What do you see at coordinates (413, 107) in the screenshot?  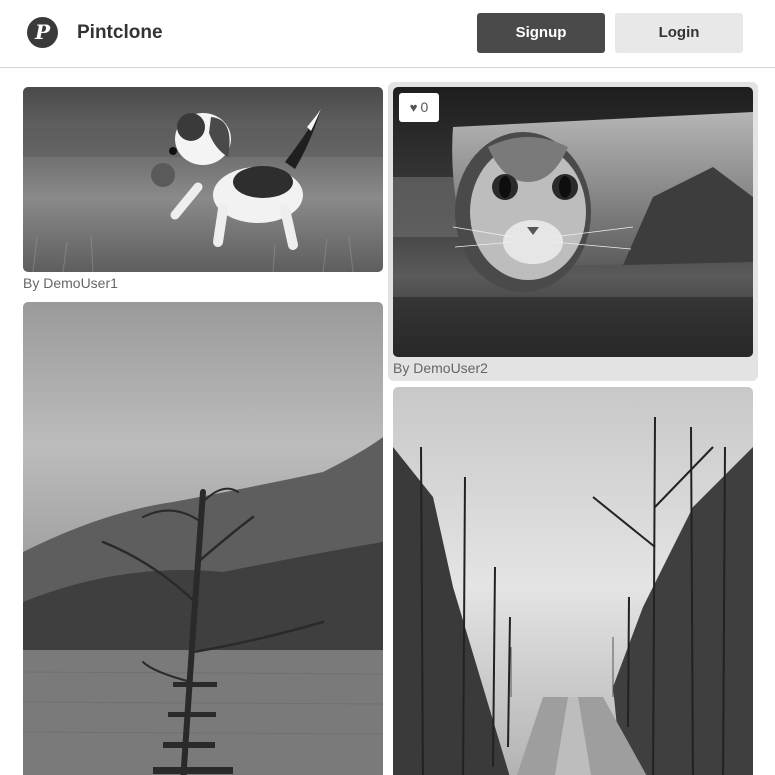 I see `heart-icon: ♥` at bounding box center [413, 107].